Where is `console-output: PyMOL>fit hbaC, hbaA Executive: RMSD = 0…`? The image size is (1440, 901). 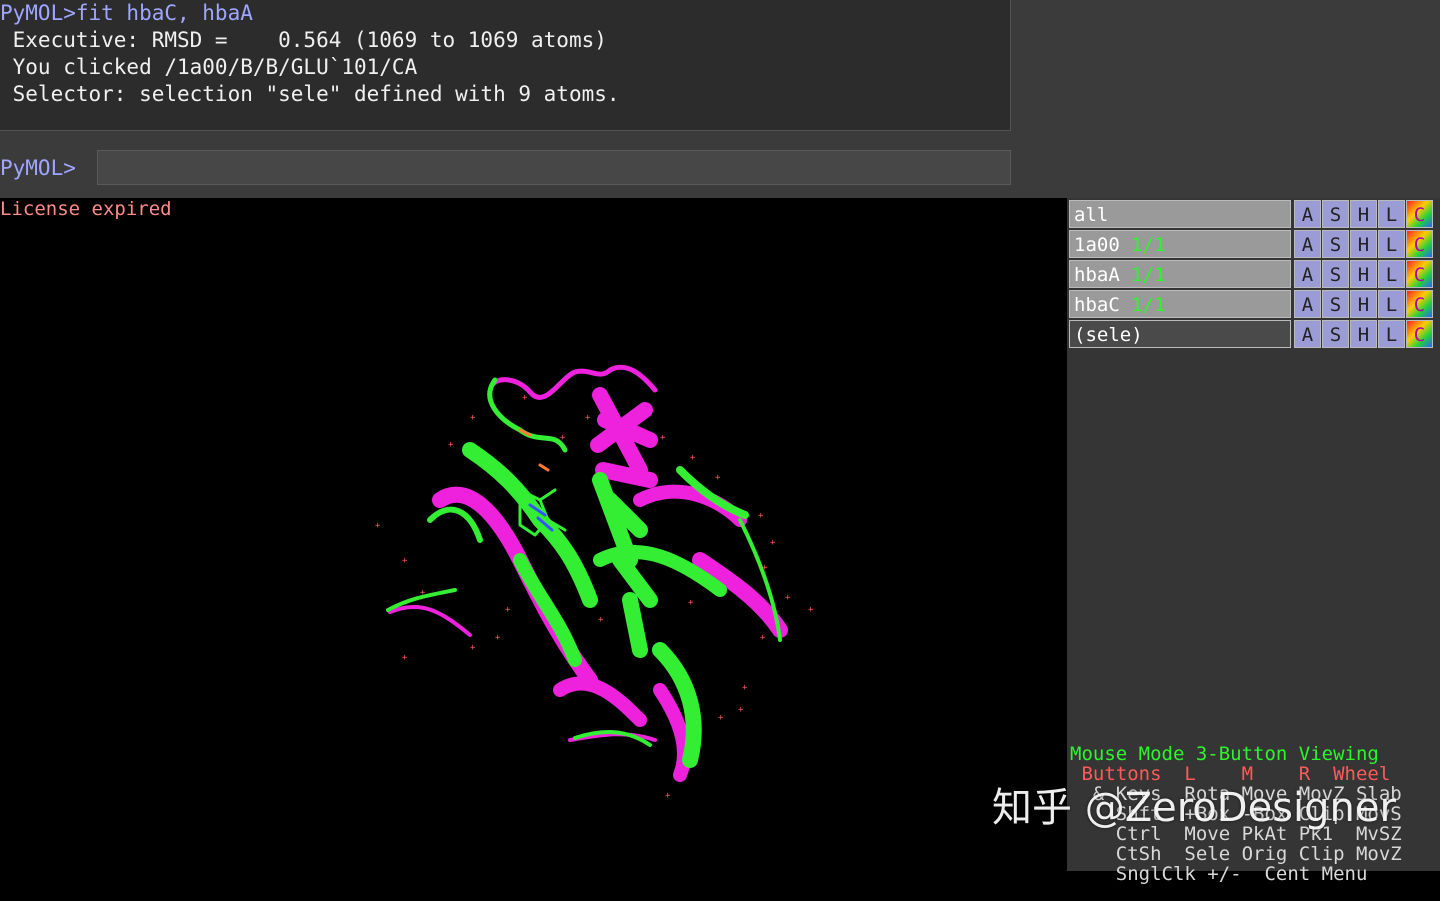 console-output: PyMOL>fit hbaC, hbaA Executive: RMSD = 0… is located at coordinates (505, 65).